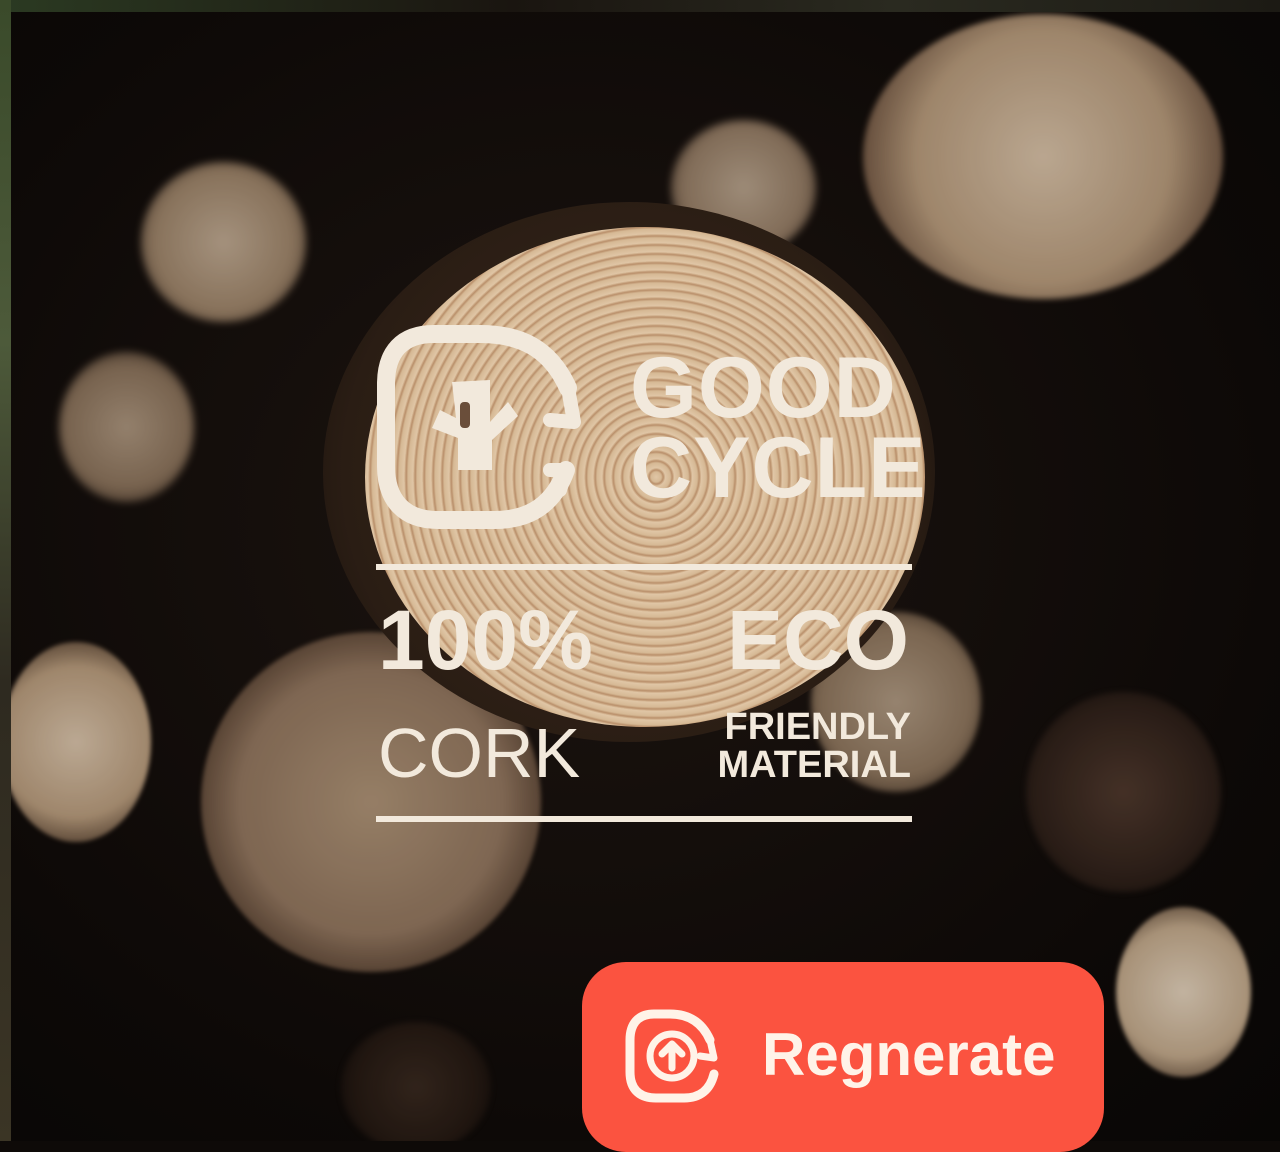  I want to click on regenerate-button: Regnerate, so click(843, 1057).